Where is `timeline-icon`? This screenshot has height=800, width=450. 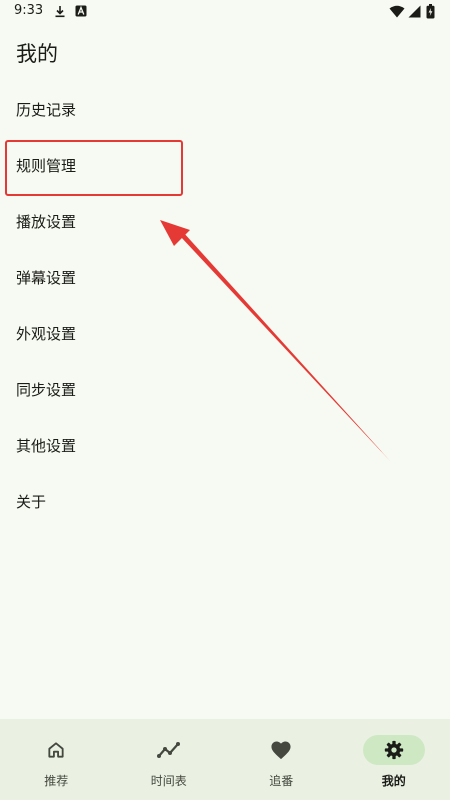 timeline-icon is located at coordinates (168, 750).